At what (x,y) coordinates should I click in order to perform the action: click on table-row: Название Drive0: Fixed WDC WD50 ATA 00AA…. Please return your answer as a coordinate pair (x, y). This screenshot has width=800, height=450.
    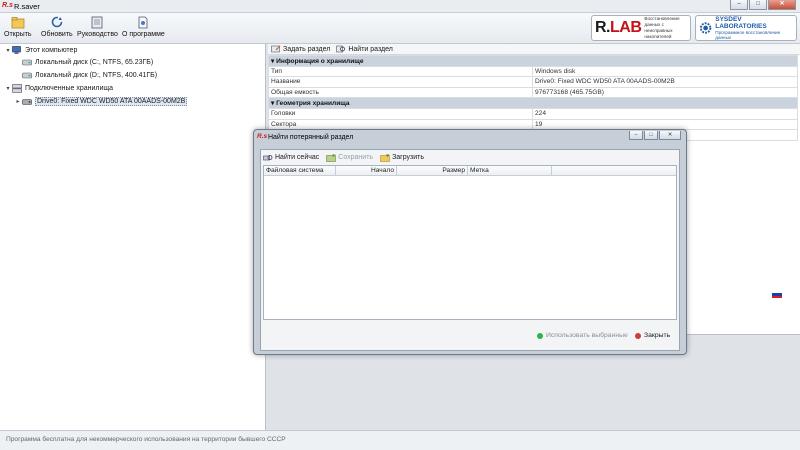
    Looking at the image, I should click on (533, 82).